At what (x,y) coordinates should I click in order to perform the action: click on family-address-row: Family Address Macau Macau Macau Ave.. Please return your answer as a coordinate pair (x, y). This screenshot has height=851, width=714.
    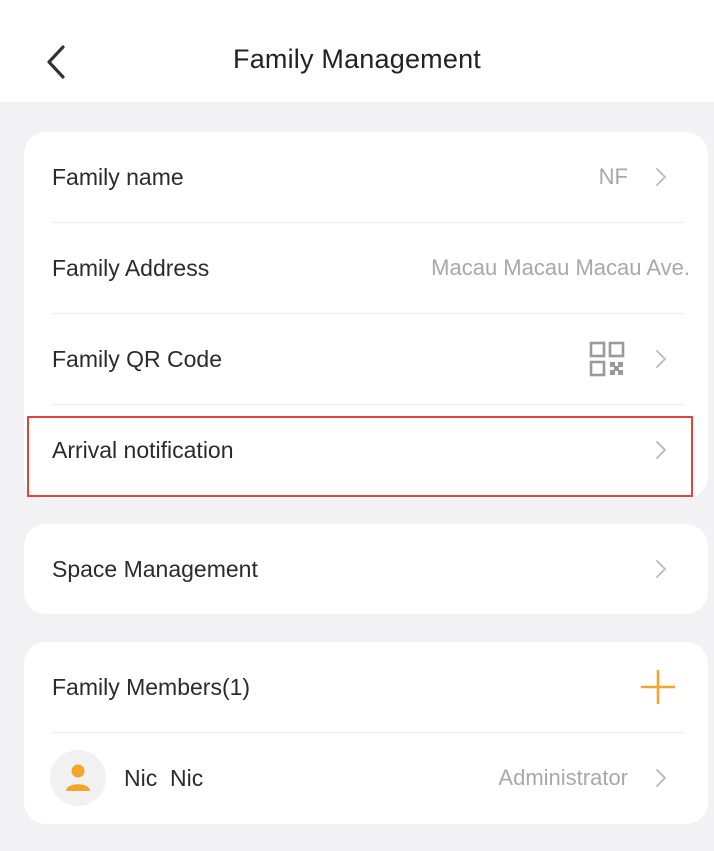
    Looking at the image, I should click on (366, 268).